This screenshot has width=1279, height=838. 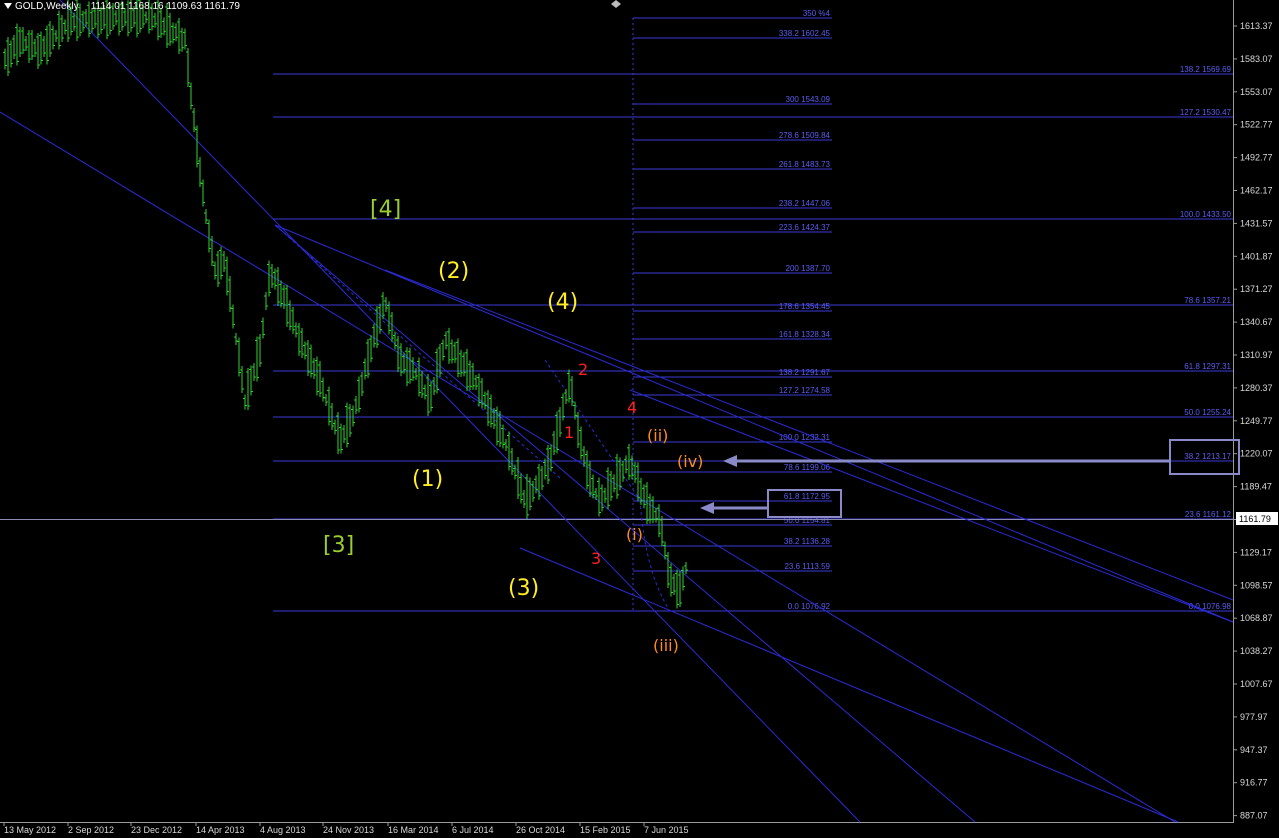 I want to click on fib-level-label: 38.2 1213.17, so click(x=1207, y=456).